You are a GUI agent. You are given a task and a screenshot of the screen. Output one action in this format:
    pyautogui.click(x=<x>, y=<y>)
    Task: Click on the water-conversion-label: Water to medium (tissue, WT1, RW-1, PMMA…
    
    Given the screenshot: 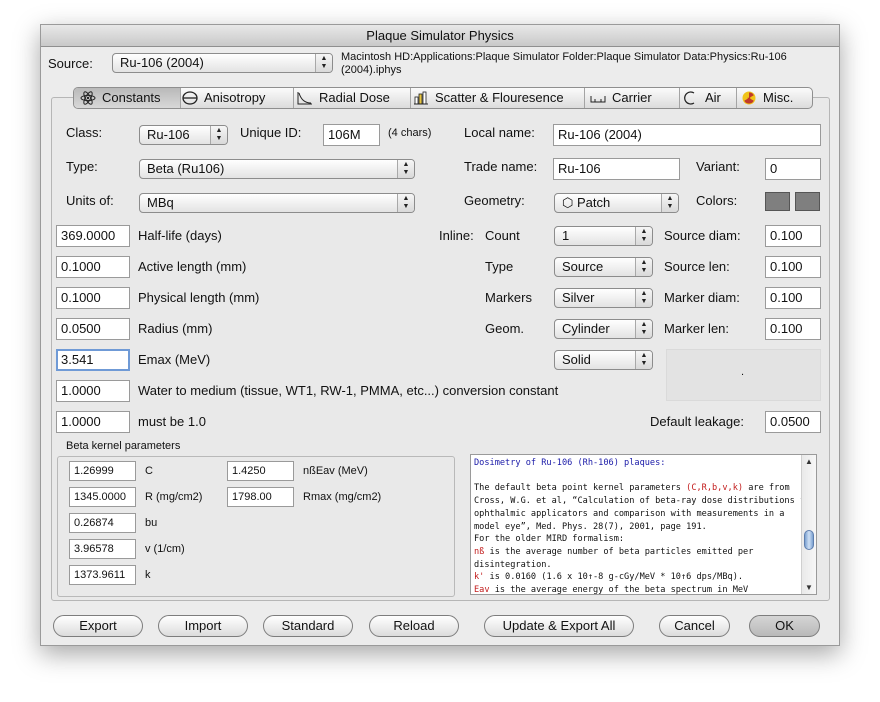 What is the action you would take?
    pyautogui.click(x=348, y=390)
    